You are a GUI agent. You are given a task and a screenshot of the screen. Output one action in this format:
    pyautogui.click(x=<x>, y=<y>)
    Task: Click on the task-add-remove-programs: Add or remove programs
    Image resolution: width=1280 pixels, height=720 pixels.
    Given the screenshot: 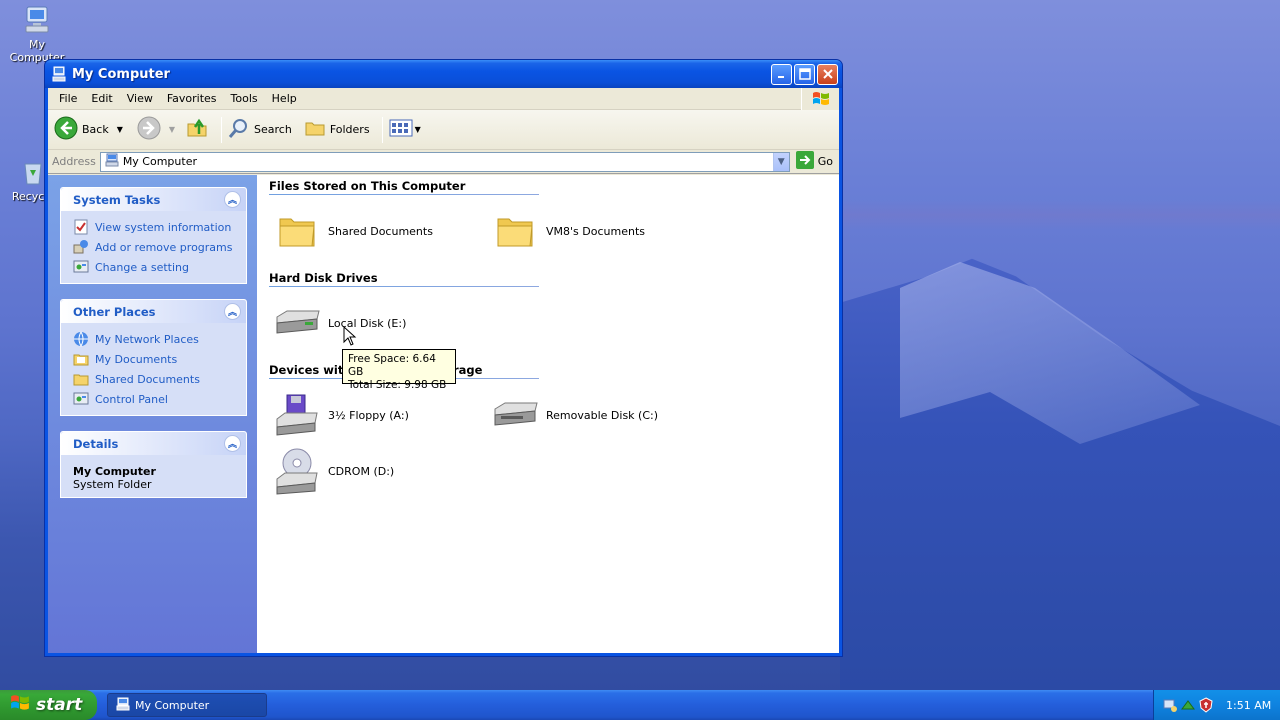 What is the action you would take?
    pyautogui.click(x=159, y=247)
    